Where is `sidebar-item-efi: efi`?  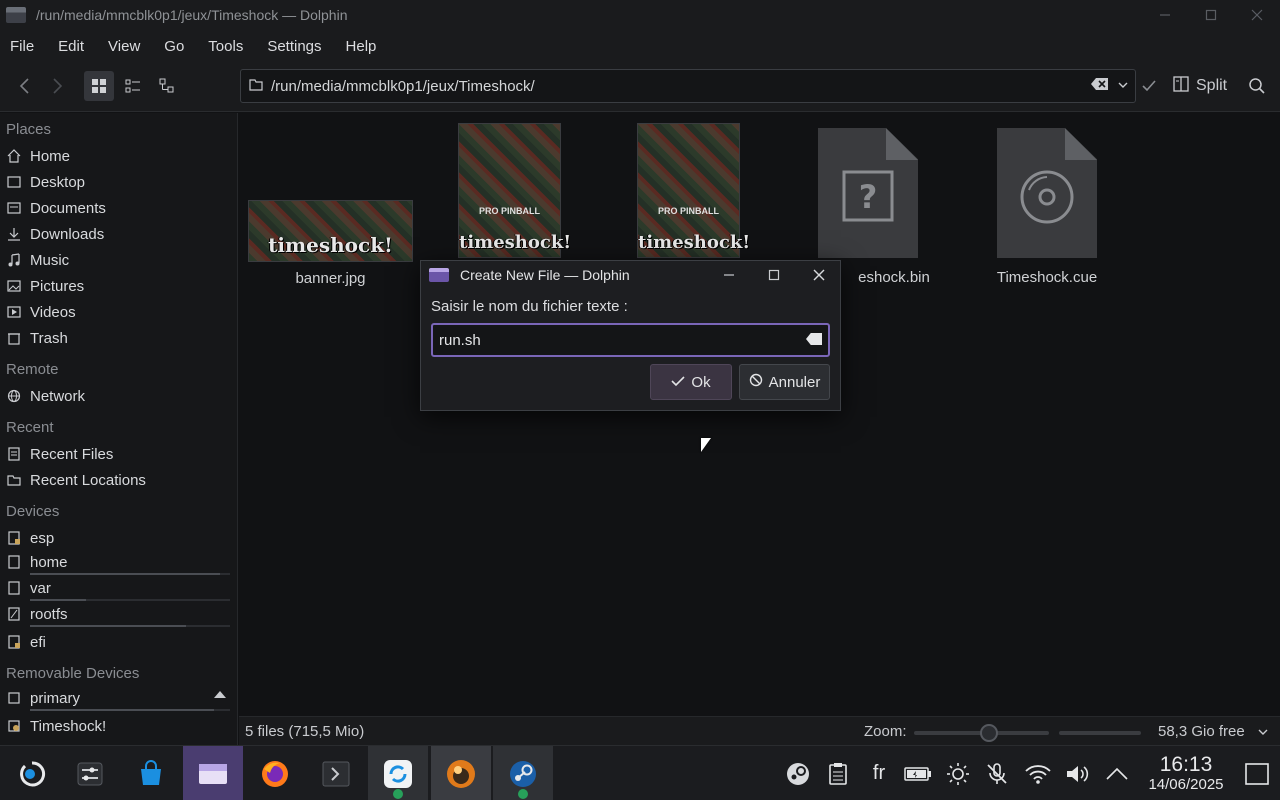 sidebar-item-efi: efi is located at coordinates (120, 642).